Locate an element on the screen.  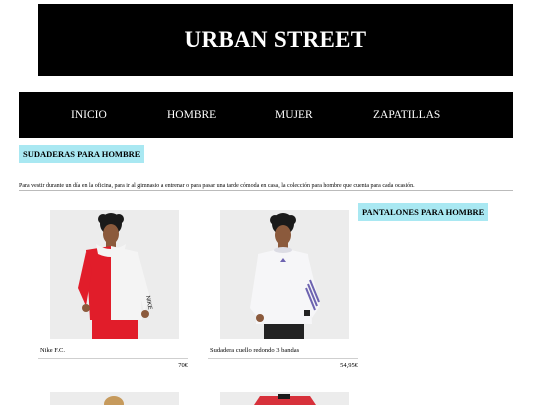
nav-item-zapatillas: ZAPATILLAS is located at coordinates (406, 115).